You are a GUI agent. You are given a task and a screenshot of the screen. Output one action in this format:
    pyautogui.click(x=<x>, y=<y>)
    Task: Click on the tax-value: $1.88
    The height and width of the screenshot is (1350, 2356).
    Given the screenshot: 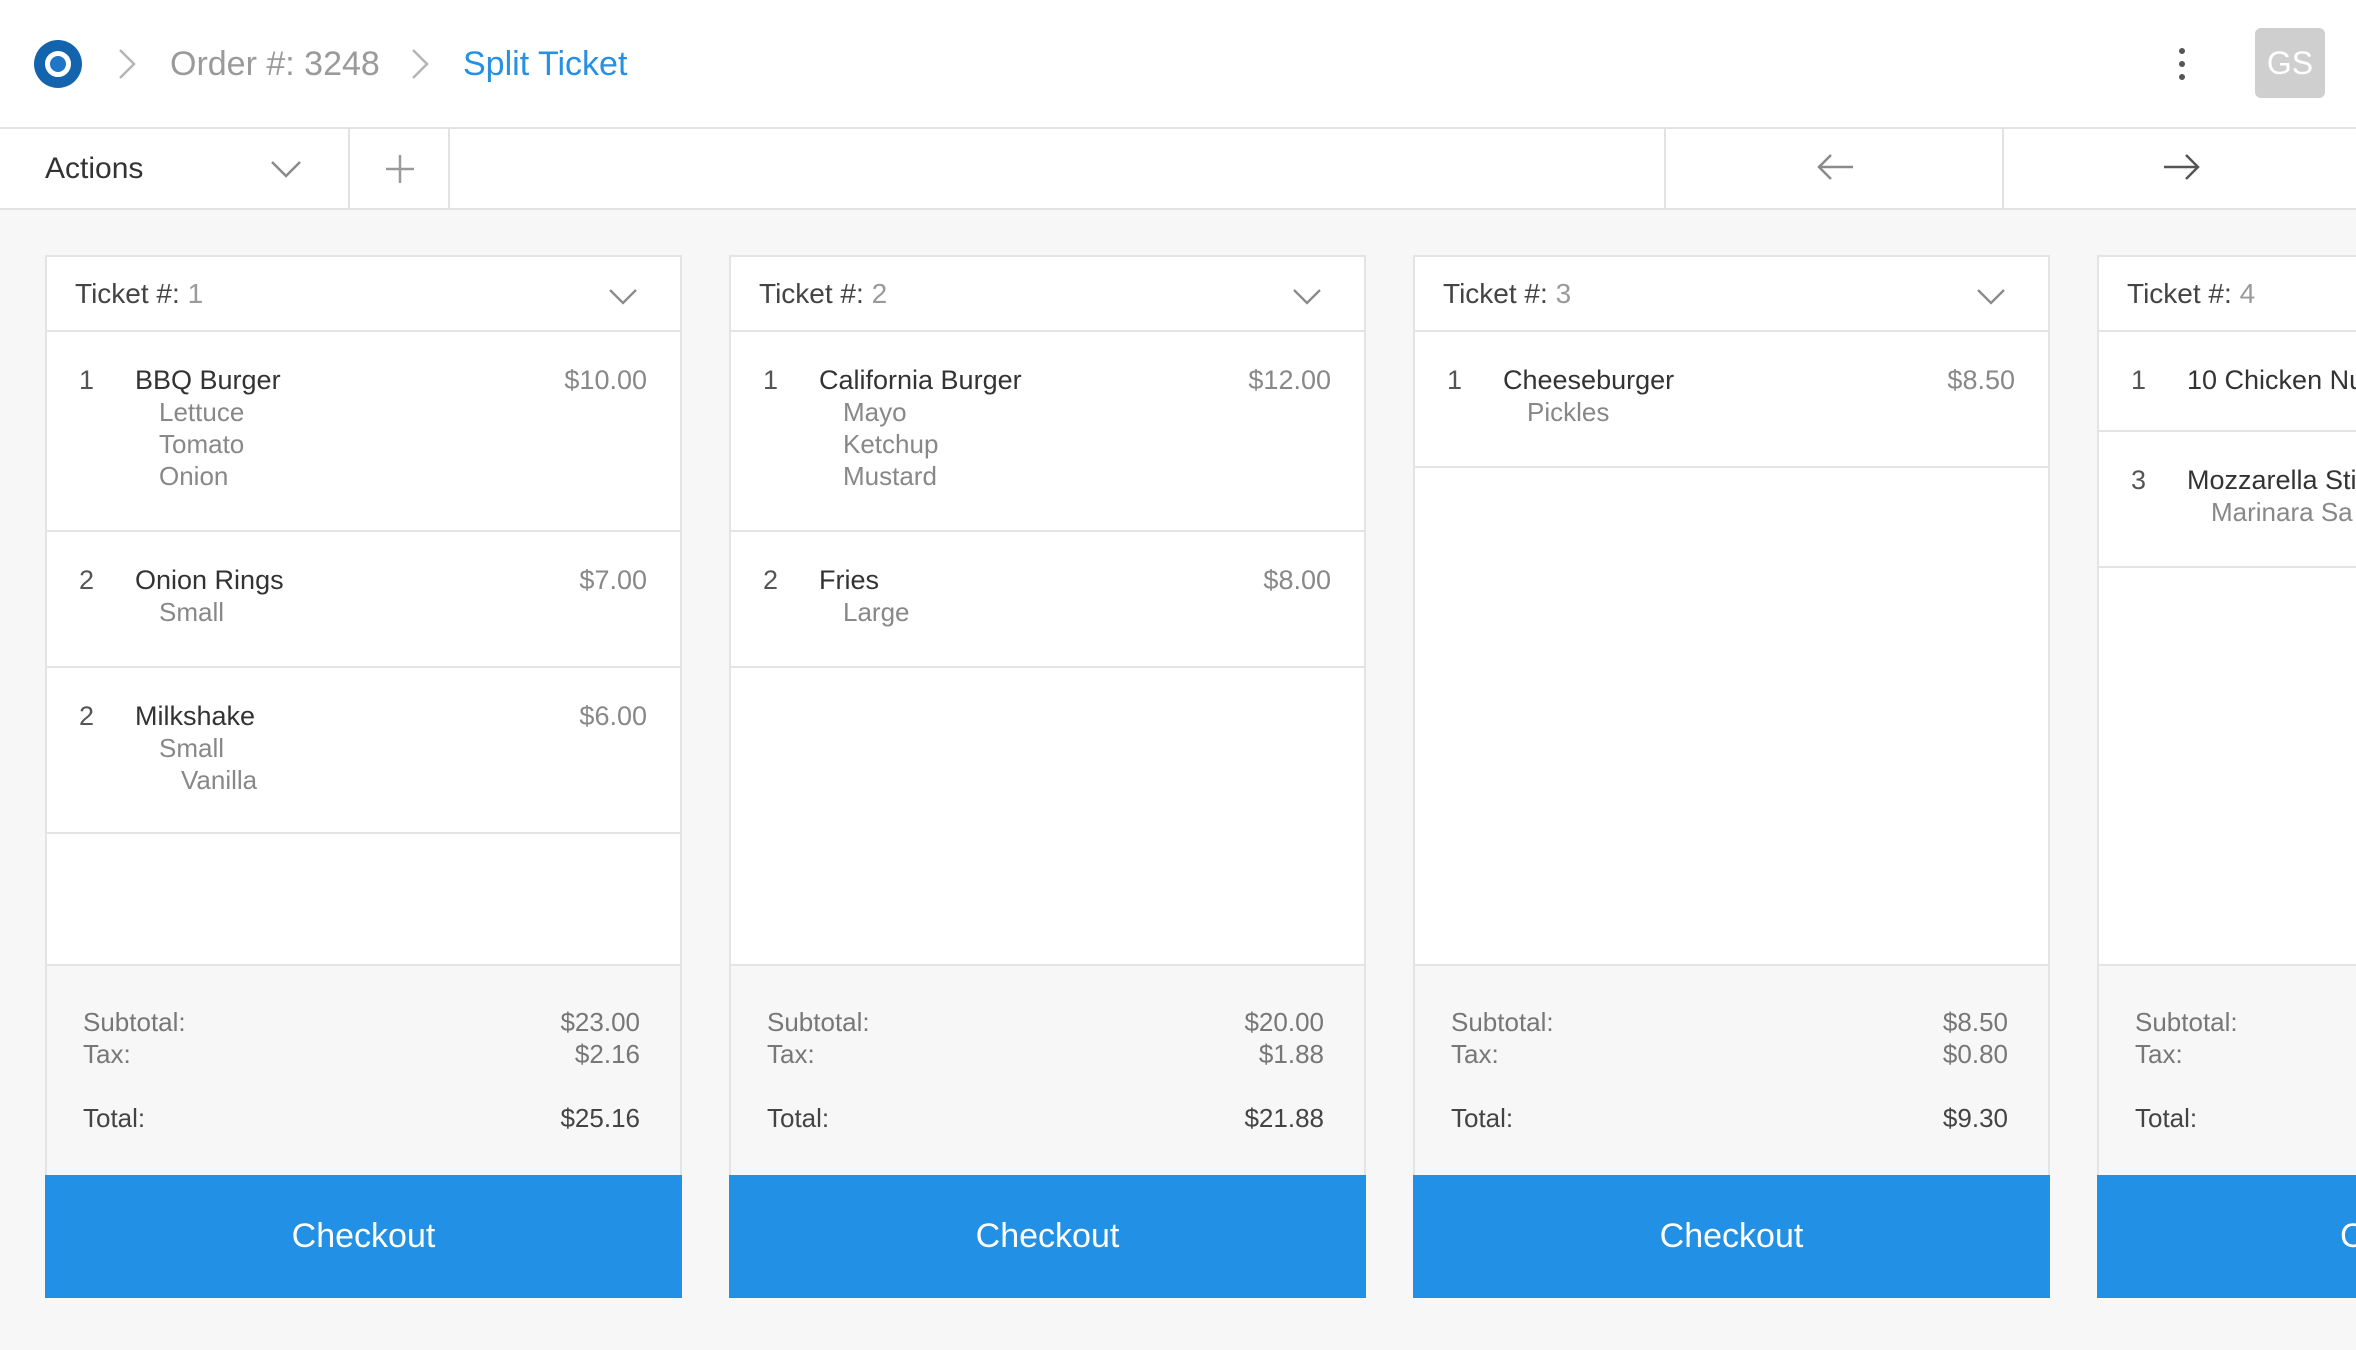 What is the action you would take?
    pyautogui.click(x=1291, y=1054)
    